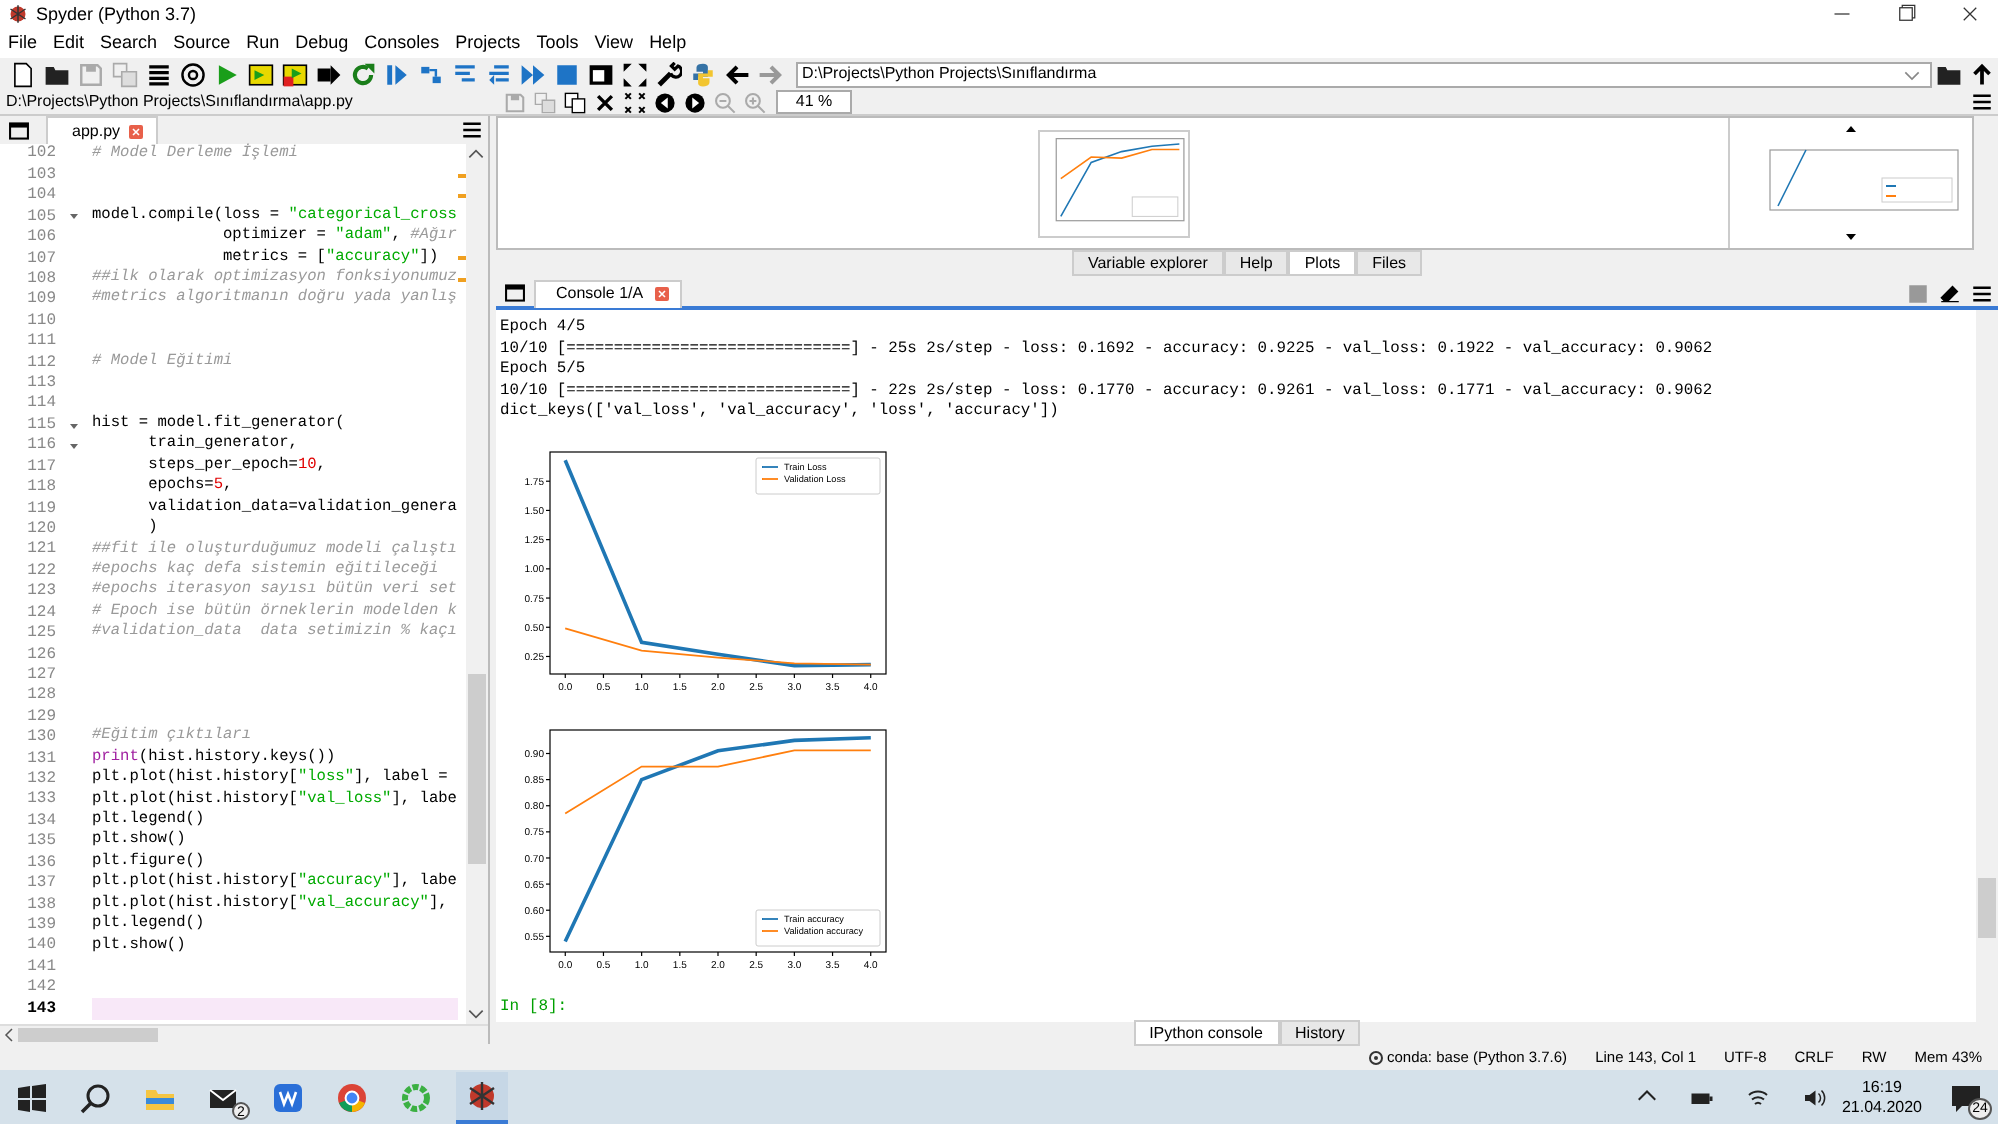 Image resolution: width=1998 pixels, height=1124 pixels. I want to click on console-pane-tab: History, so click(1320, 1033).